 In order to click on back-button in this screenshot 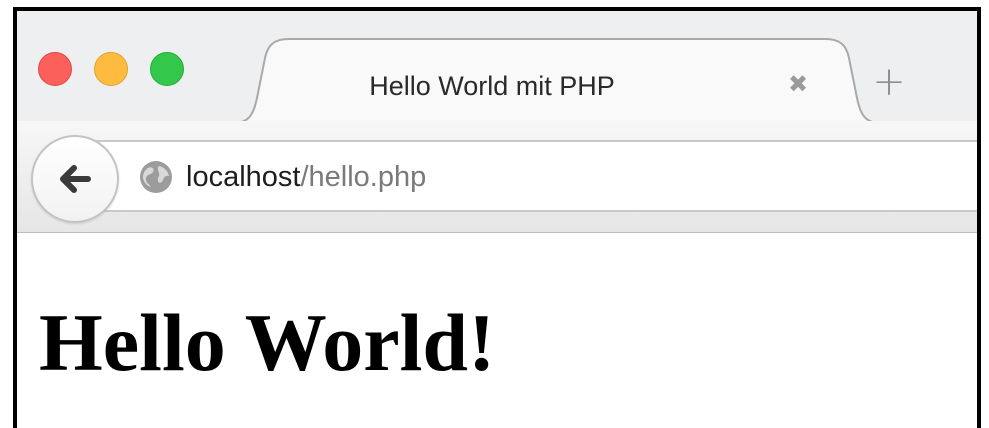, I will do `click(75, 179)`.